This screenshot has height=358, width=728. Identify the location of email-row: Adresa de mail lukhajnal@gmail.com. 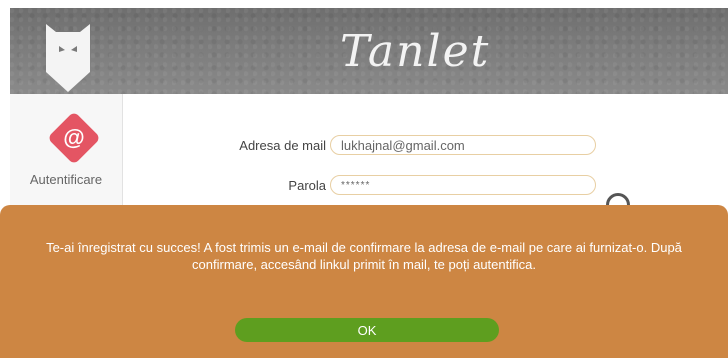
(400, 146).